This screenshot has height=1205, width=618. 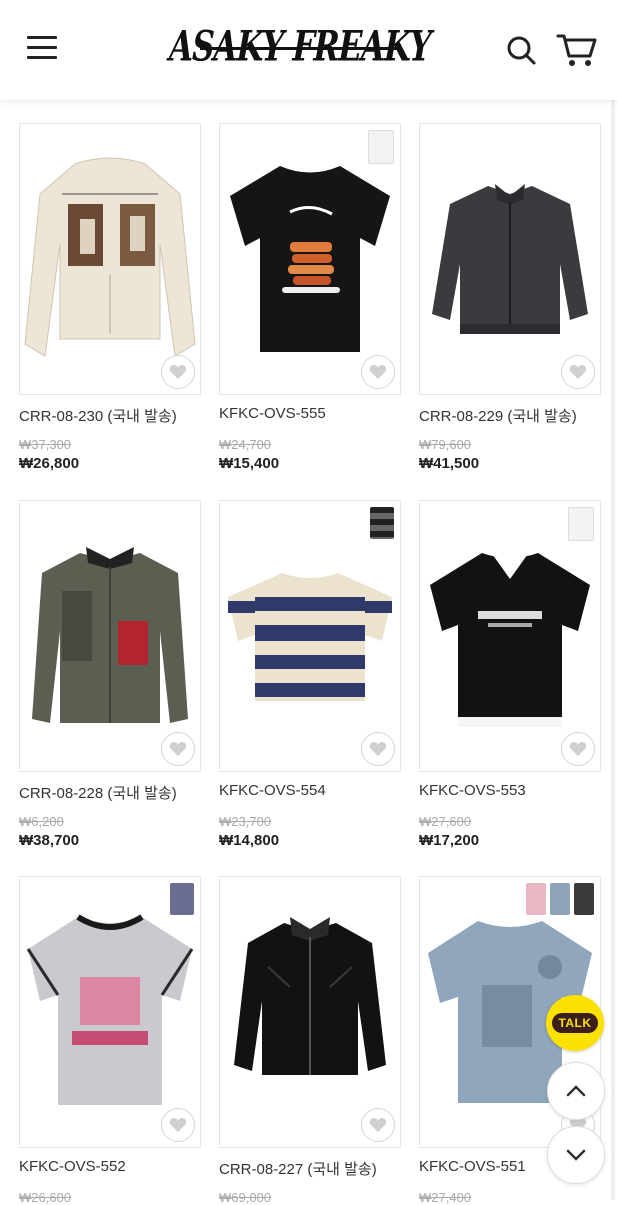 What do you see at coordinates (449, 463) in the screenshot?
I see `sale-price: ₩41,500` at bounding box center [449, 463].